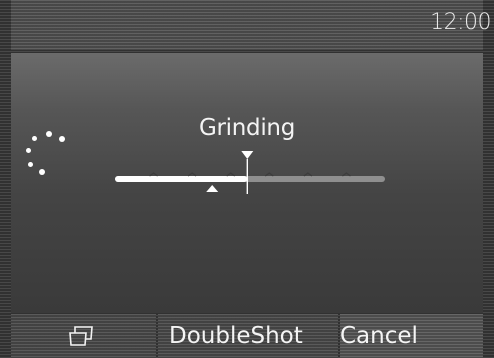  What do you see at coordinates (460, 22) in the screenshot?
I see `clock-time: 12:00` at bounding box center [460, 22].